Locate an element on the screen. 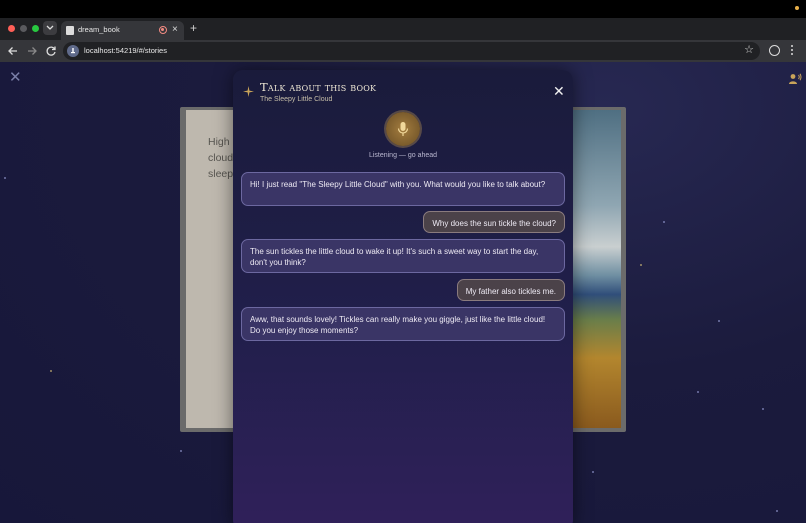  listening-status: Listening — go ahead is located at coordinates (403, 155).